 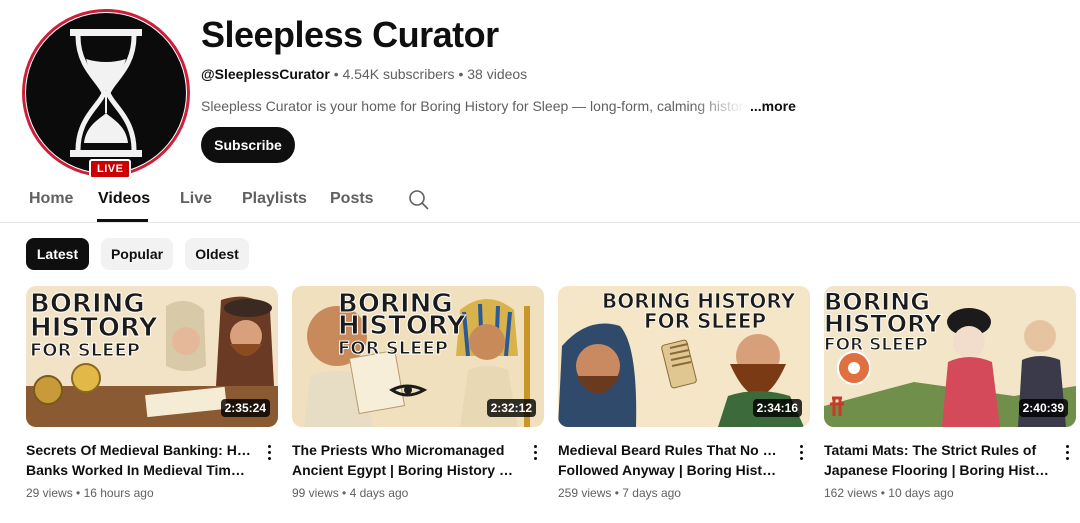 What do you see at coordinates (196, 199) in the screenshot?
I see `tab-live: Live` at bounding box center [196, 199].